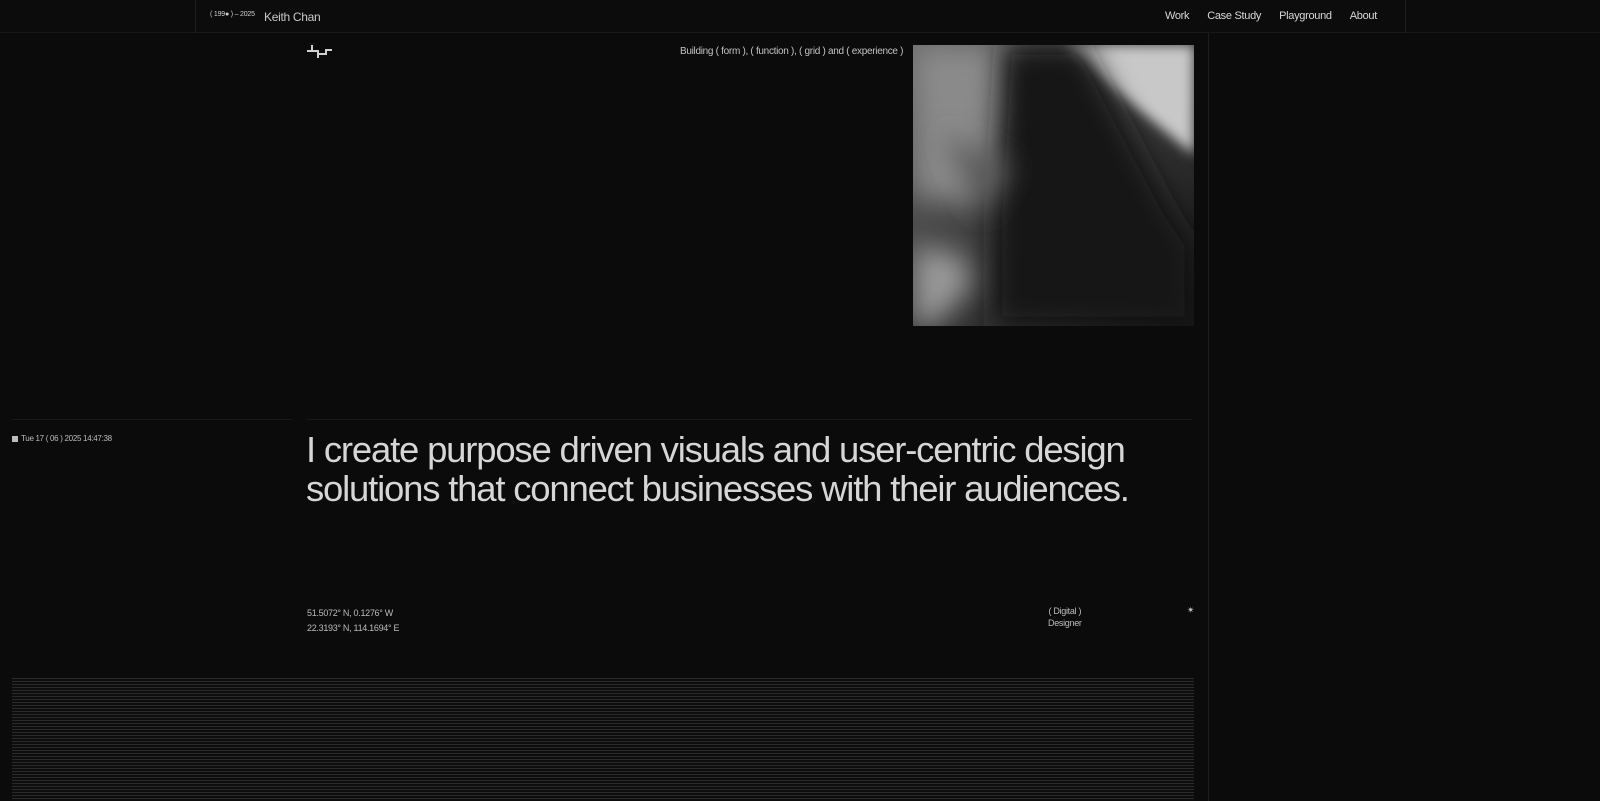 The width and height of the screenshot is (1600, 801). I want to click on role-line-1: ( Digital ), so click(1065, 611).